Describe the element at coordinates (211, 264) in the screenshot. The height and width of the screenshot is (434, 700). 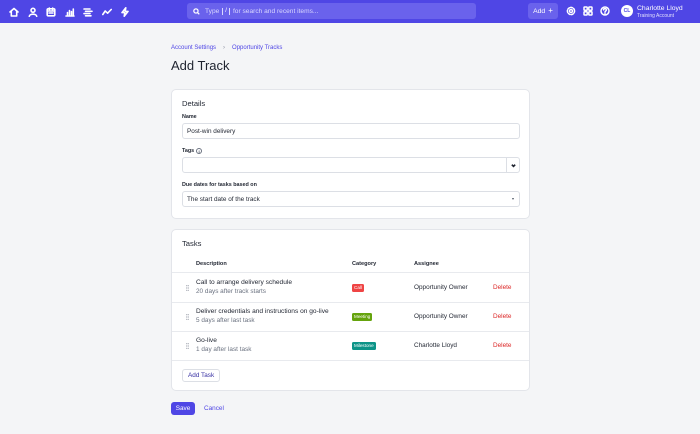
I see `column-header-description: Description` at that location.